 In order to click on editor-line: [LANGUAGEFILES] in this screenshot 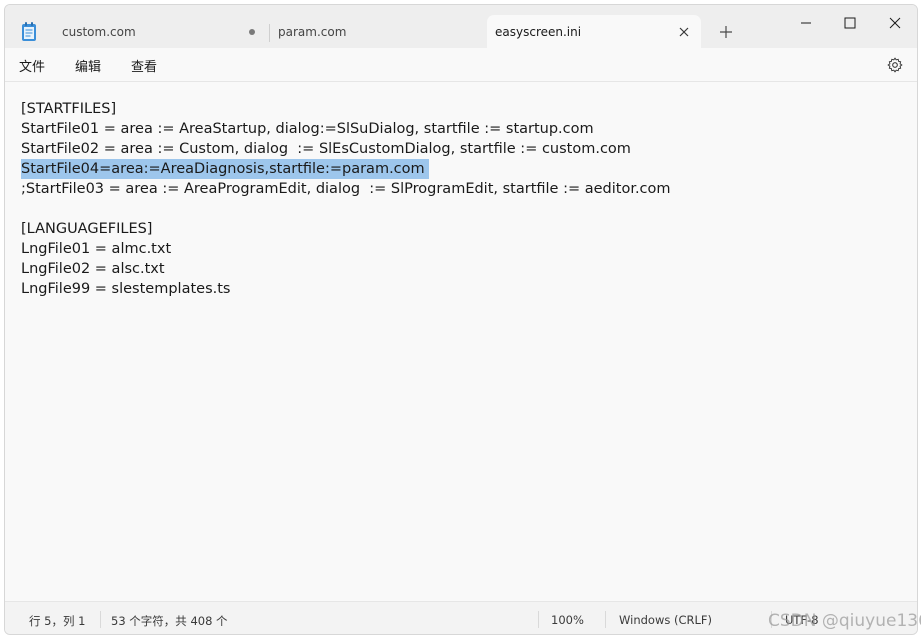, I will do `click(87, 229)`.